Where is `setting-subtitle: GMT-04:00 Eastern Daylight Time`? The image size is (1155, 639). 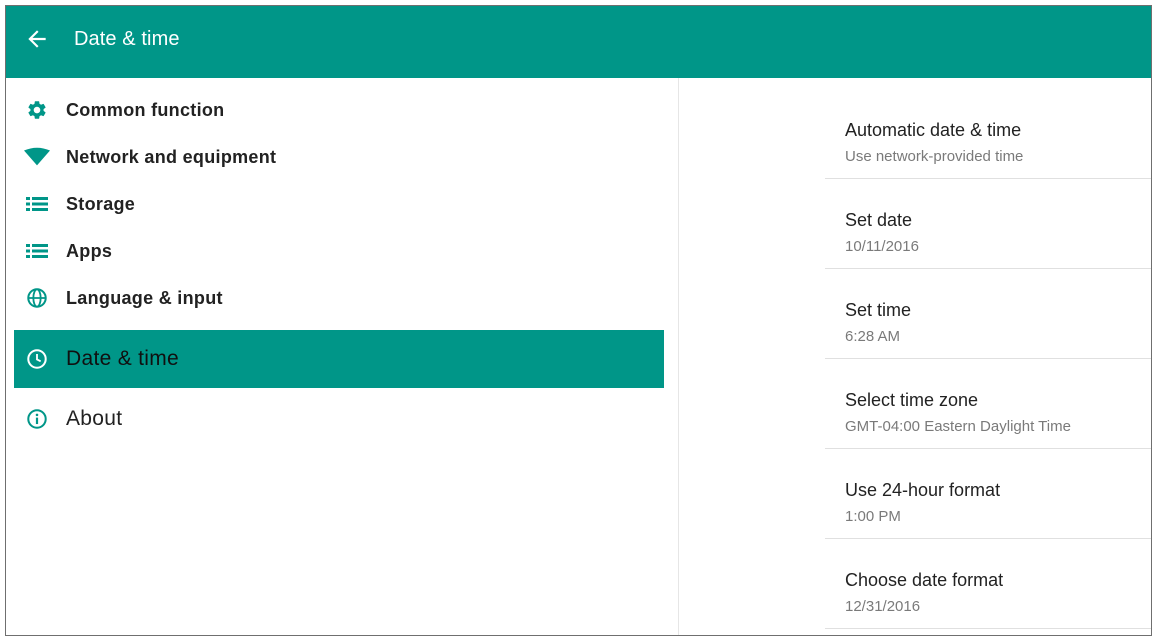
setting-subtitle: GMT-04:00 Eastern Daylight Time is located at coordinates (958, 426).